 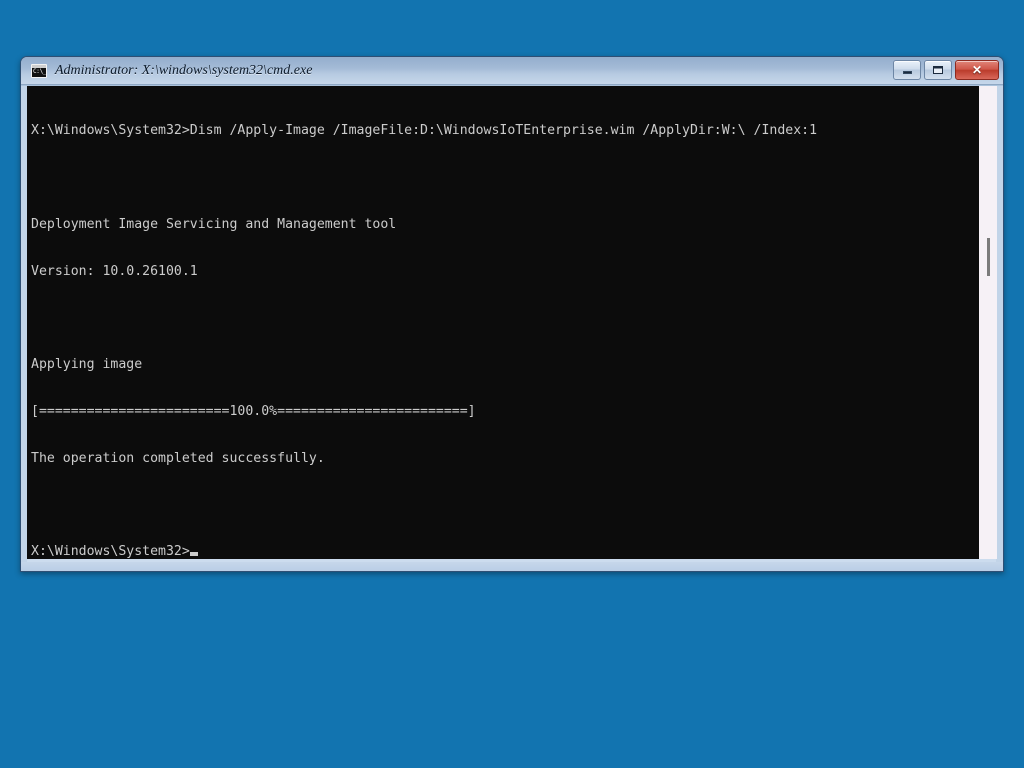 What do you see at coordinates (110, 551) in the screenshot?
I see `console-prompt-text: X:\Windows\System32>` at bounding box center [110, 551].